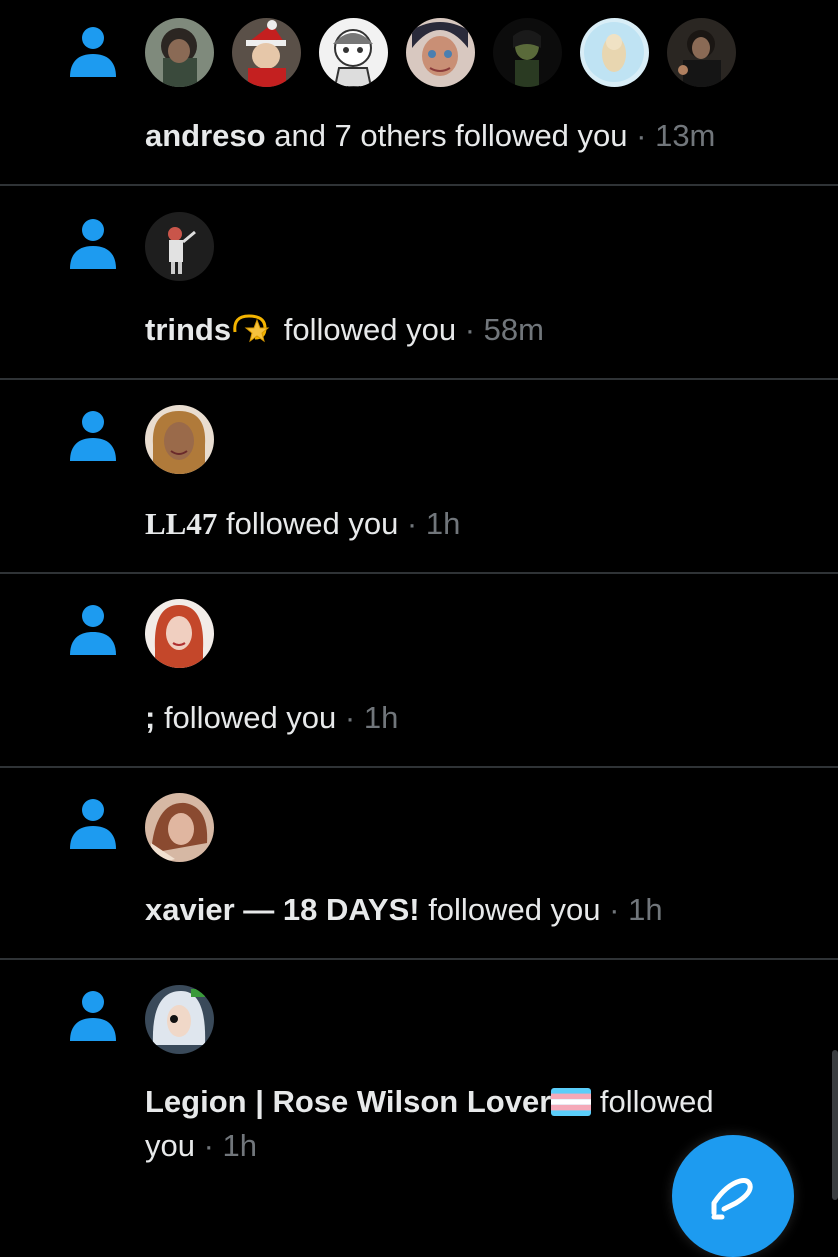  I want to click on action-text: and 7 others followed you, so click(446, 135).